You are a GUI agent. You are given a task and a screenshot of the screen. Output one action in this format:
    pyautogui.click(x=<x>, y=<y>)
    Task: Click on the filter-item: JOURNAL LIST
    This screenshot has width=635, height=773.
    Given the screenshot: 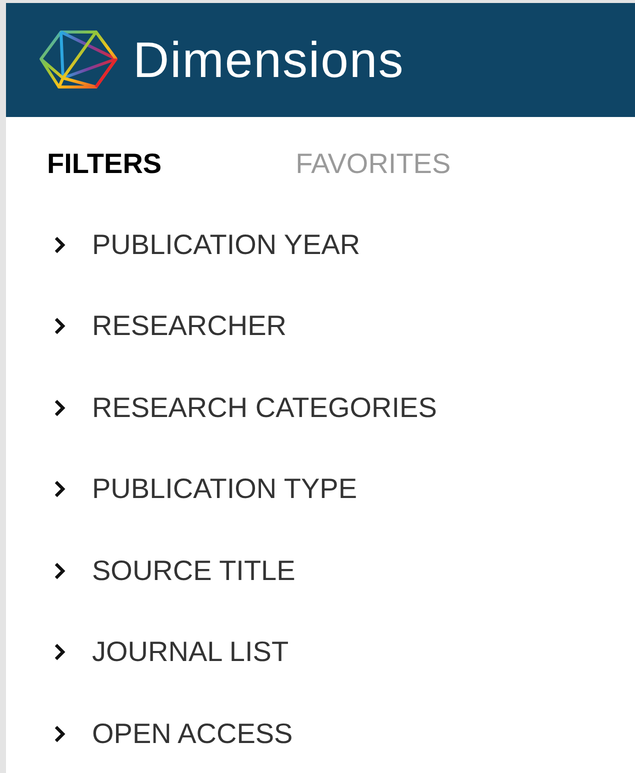 What is the action you would take?
    pyautogui.click(x=343, y=652)
    